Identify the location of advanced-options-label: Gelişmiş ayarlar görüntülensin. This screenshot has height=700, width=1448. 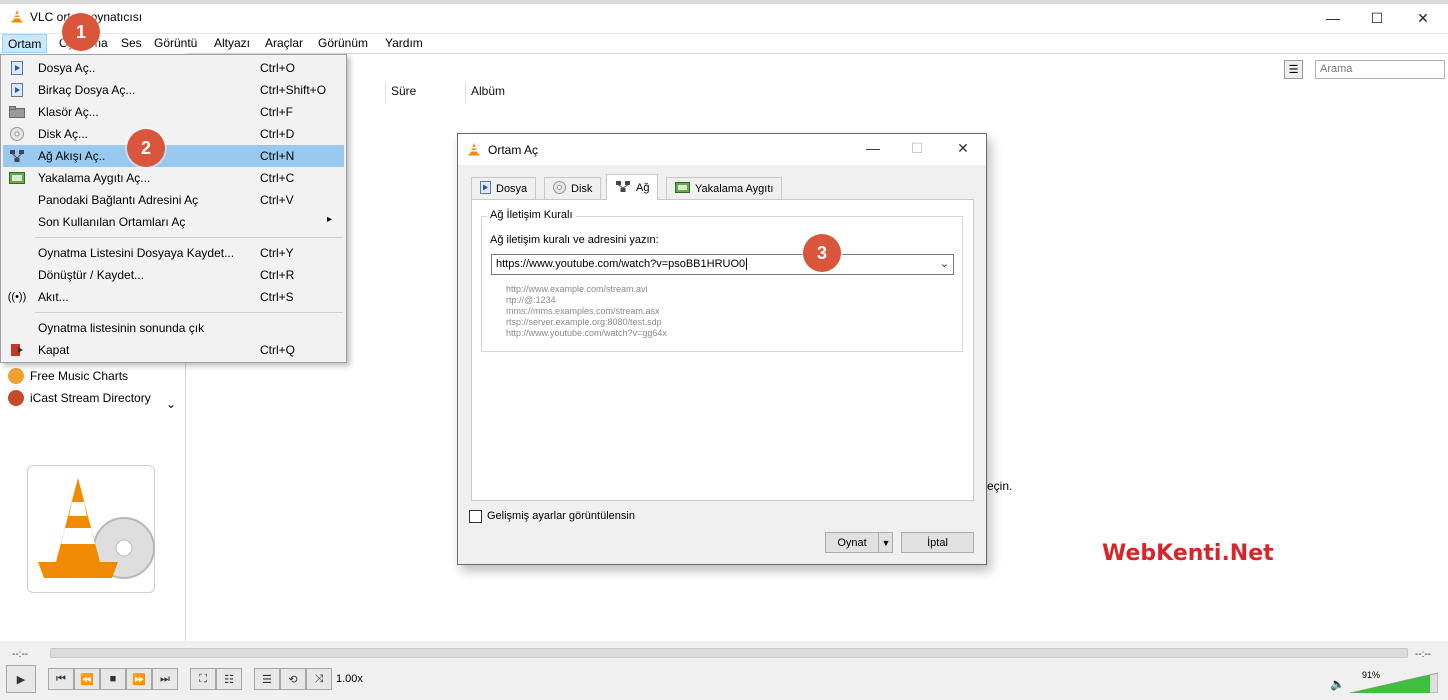
(561, 516).